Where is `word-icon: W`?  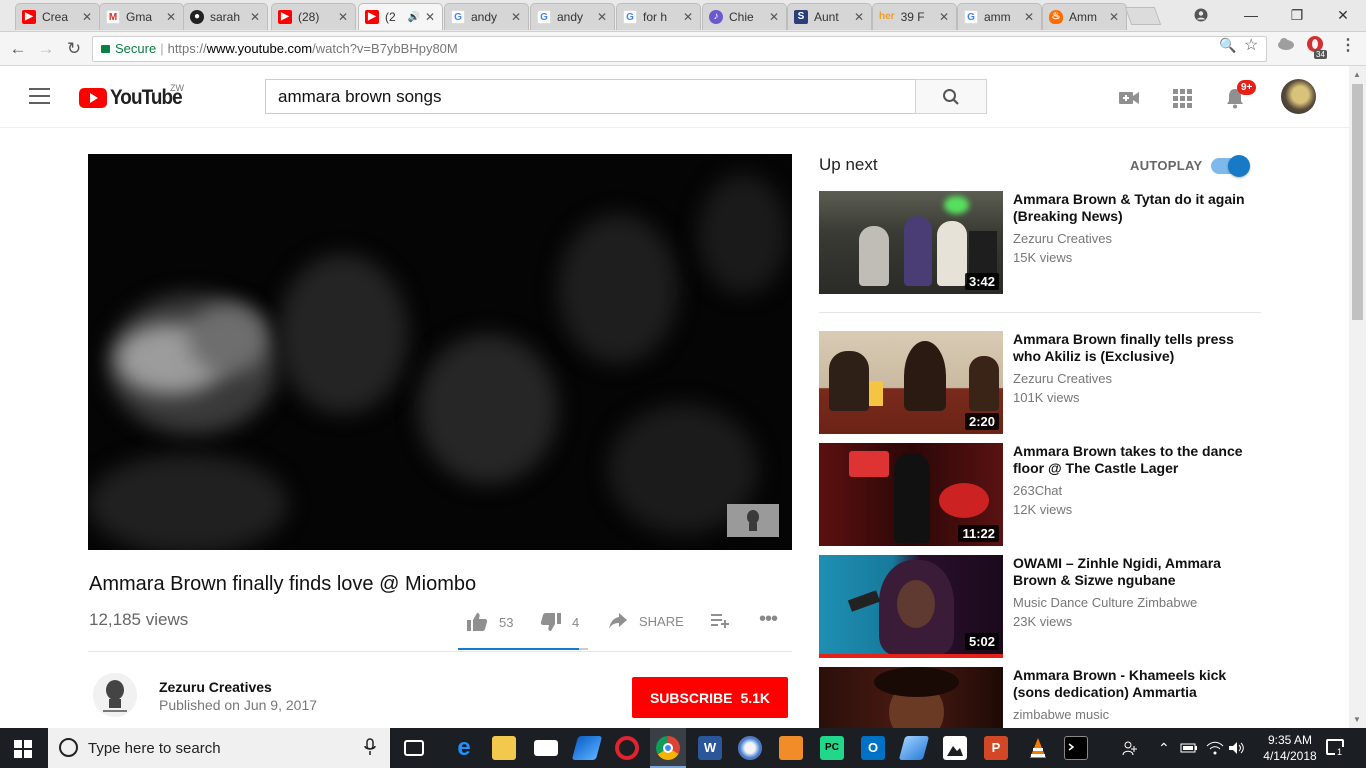 word-icon: W is located at coordinates (710, 748).